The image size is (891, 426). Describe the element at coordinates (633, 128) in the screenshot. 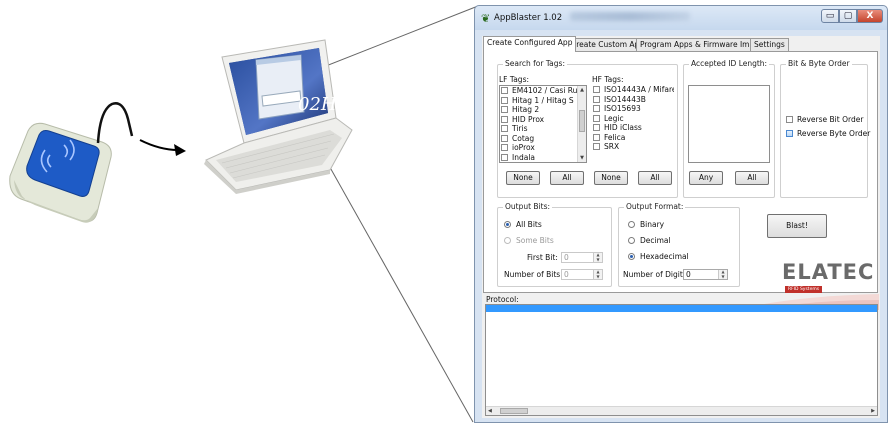

I see `list-item: HID iClass` at that location.